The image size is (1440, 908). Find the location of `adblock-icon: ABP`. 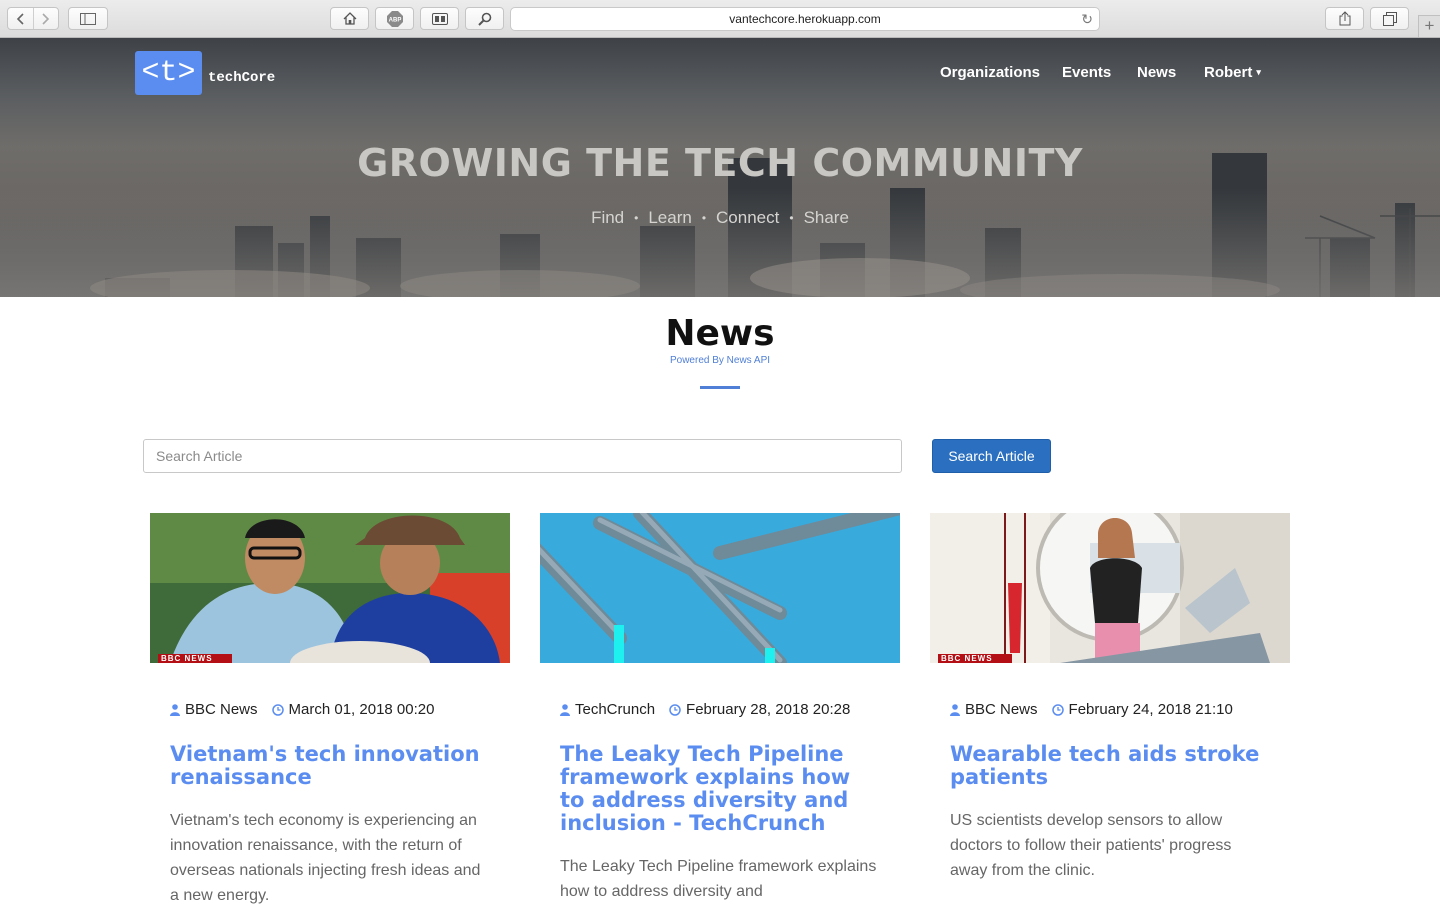

adblock-icon: ABP is located at coordinates (394, 18).